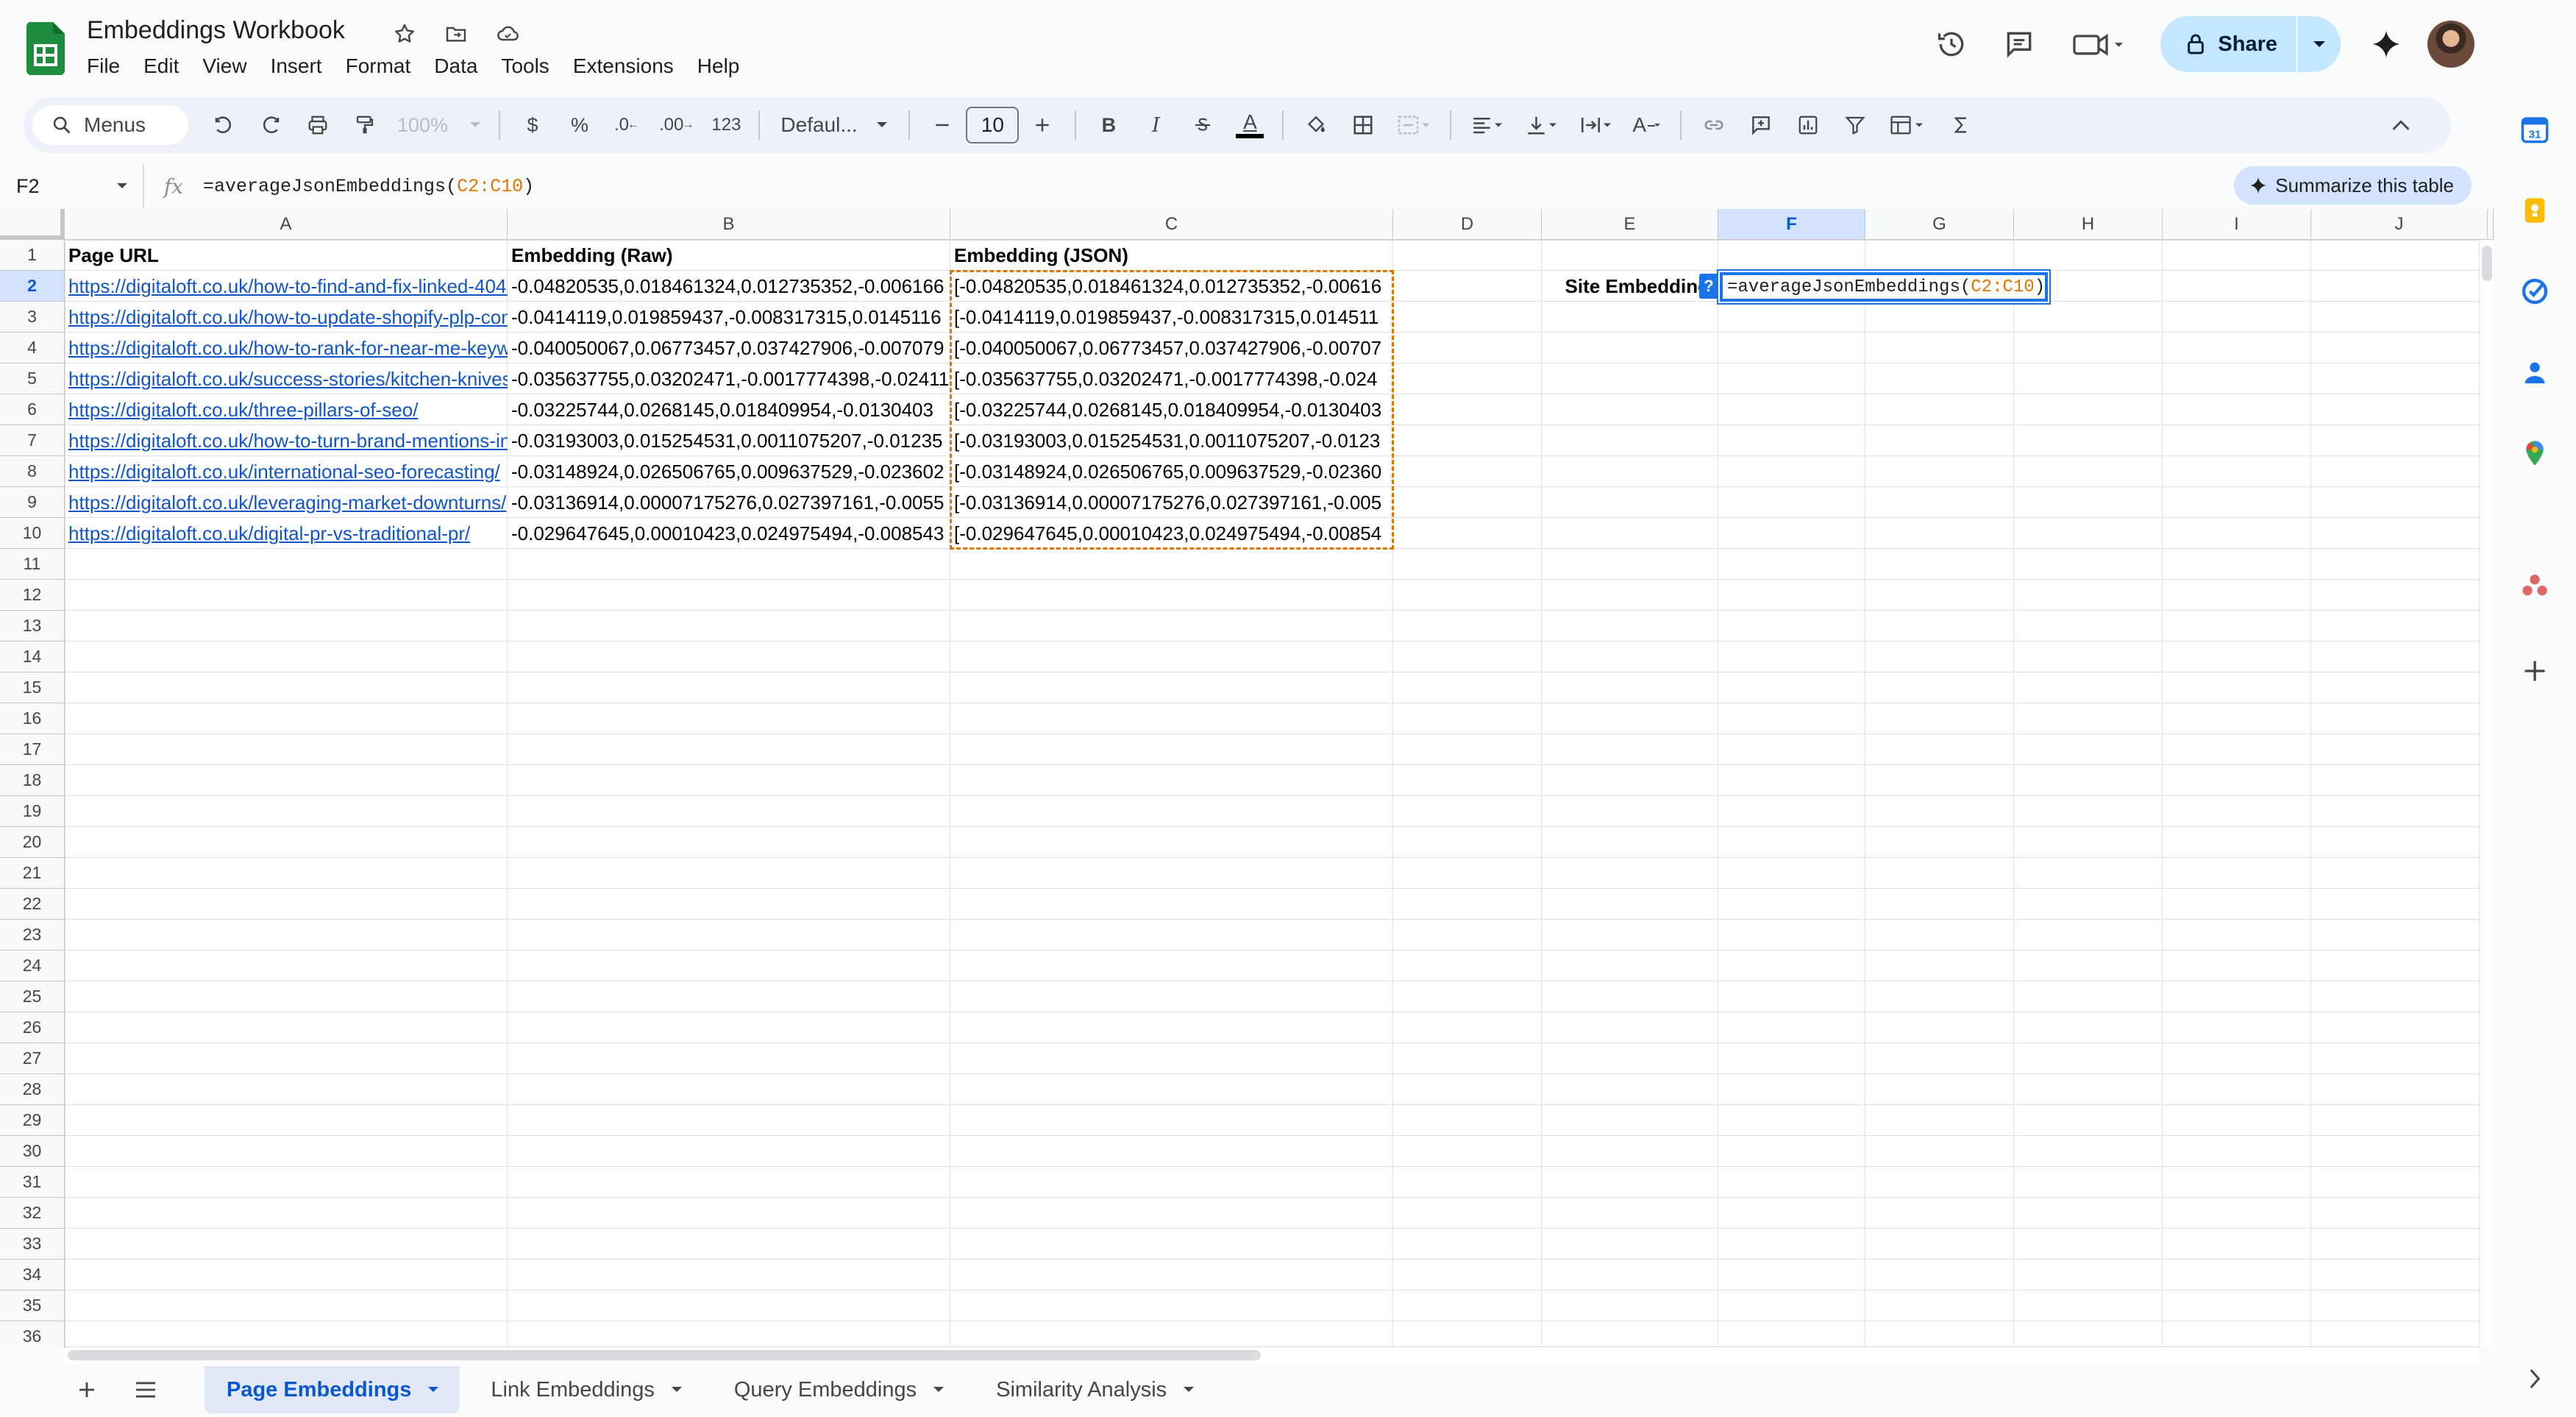 The width and height of the screenshot is (2576, 1417). What do you see at coordinates (32, 286) in the screenshot?
I see `row-header-2: 2` at bounding box center [32, 286].